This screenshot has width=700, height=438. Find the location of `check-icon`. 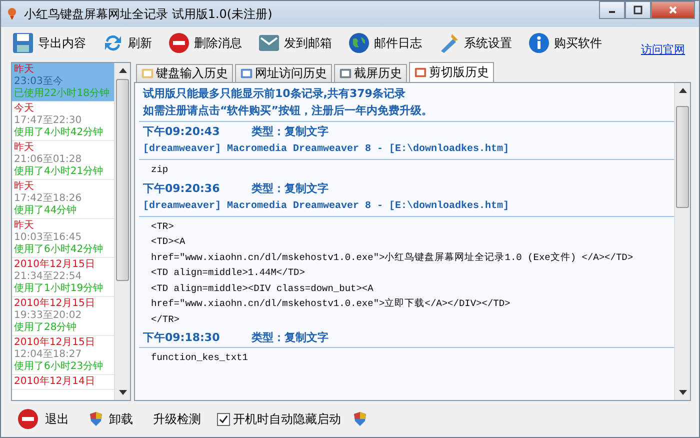

check-icon is located at coordinates (223, 419).